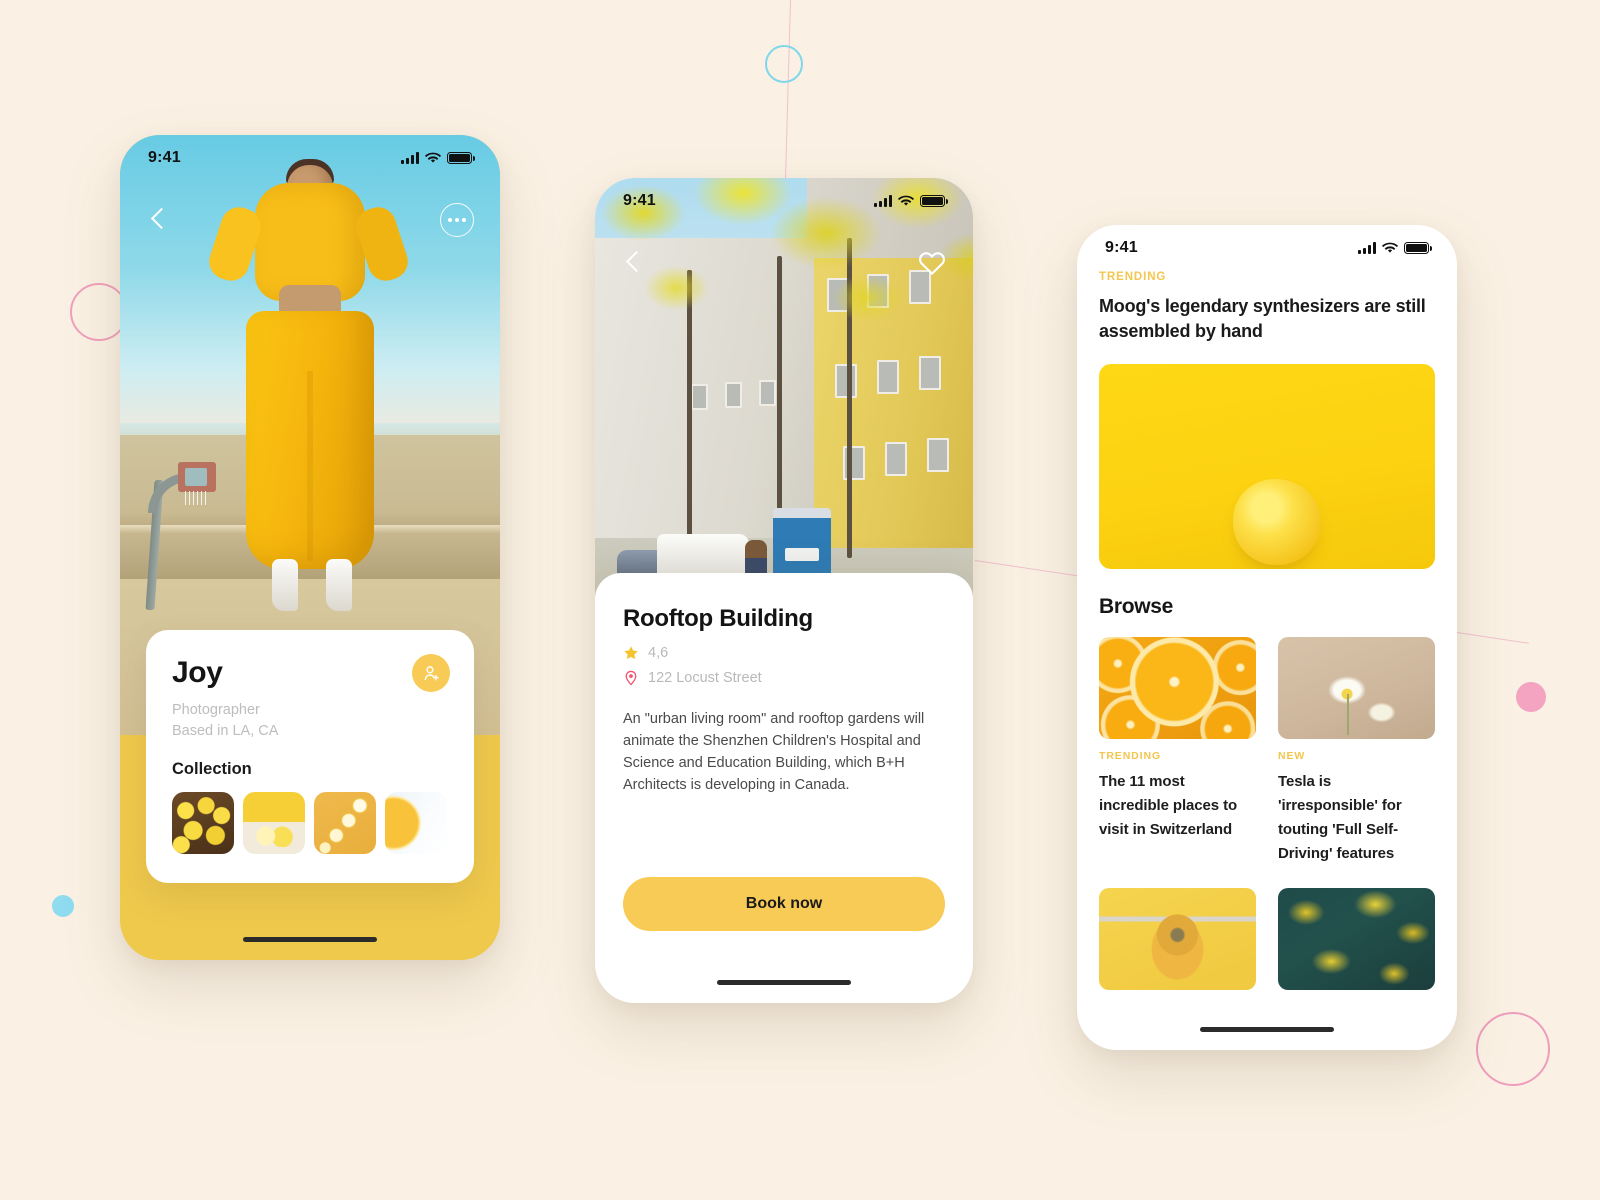 Image resolution: width=1600 pixels, height=1200 pixels. I want to click on rating-row: 4,6, so click(784, 653).